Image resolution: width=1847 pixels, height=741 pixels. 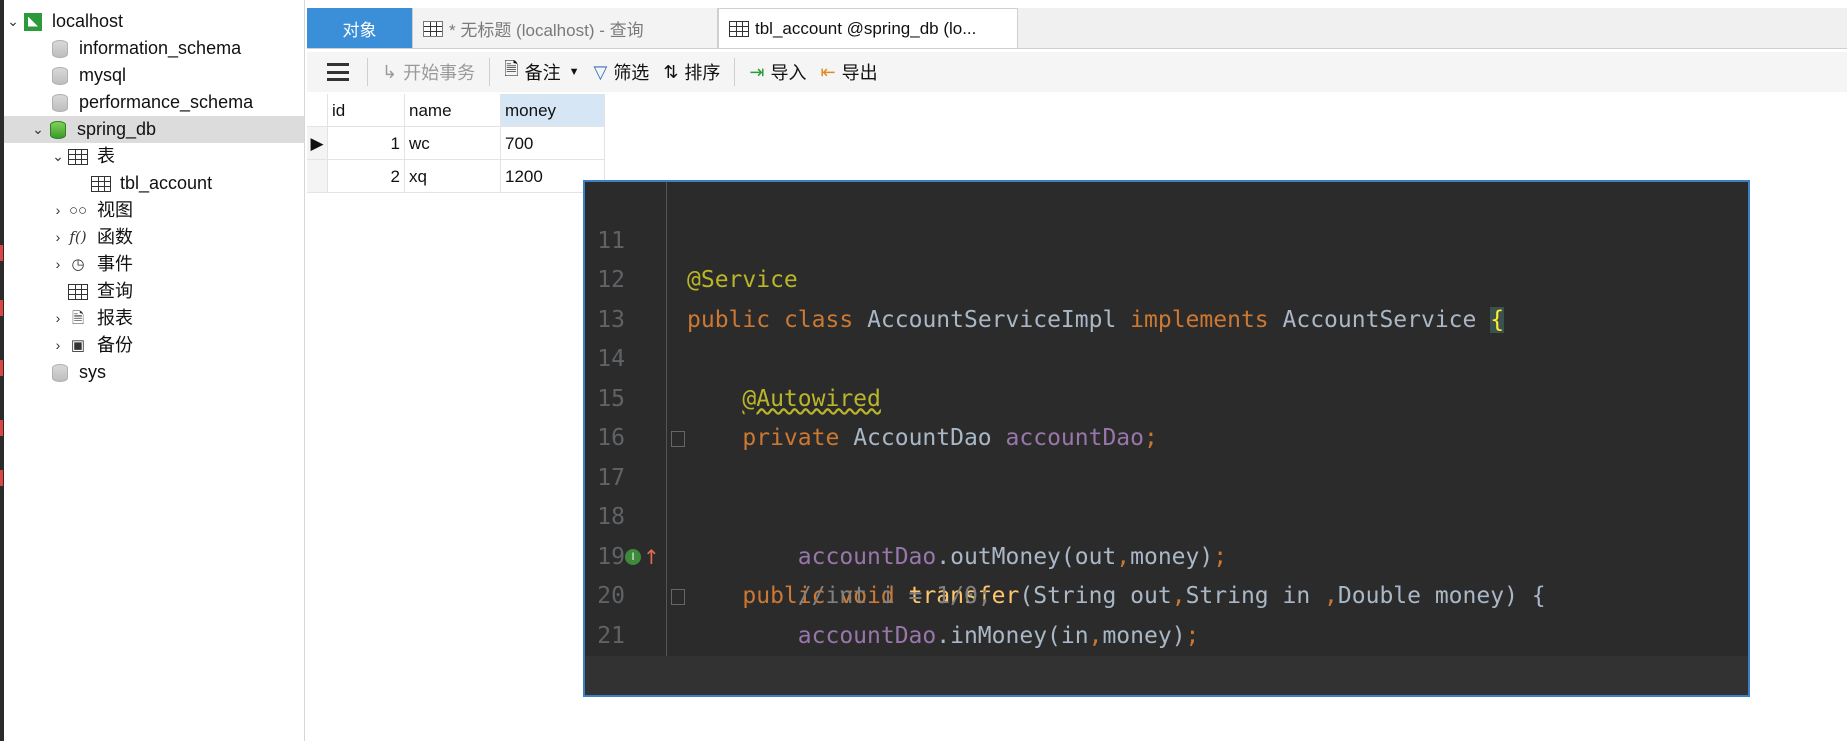 I want to click on current-row-arrow-icon: ▶, so click(x=317, y=143).